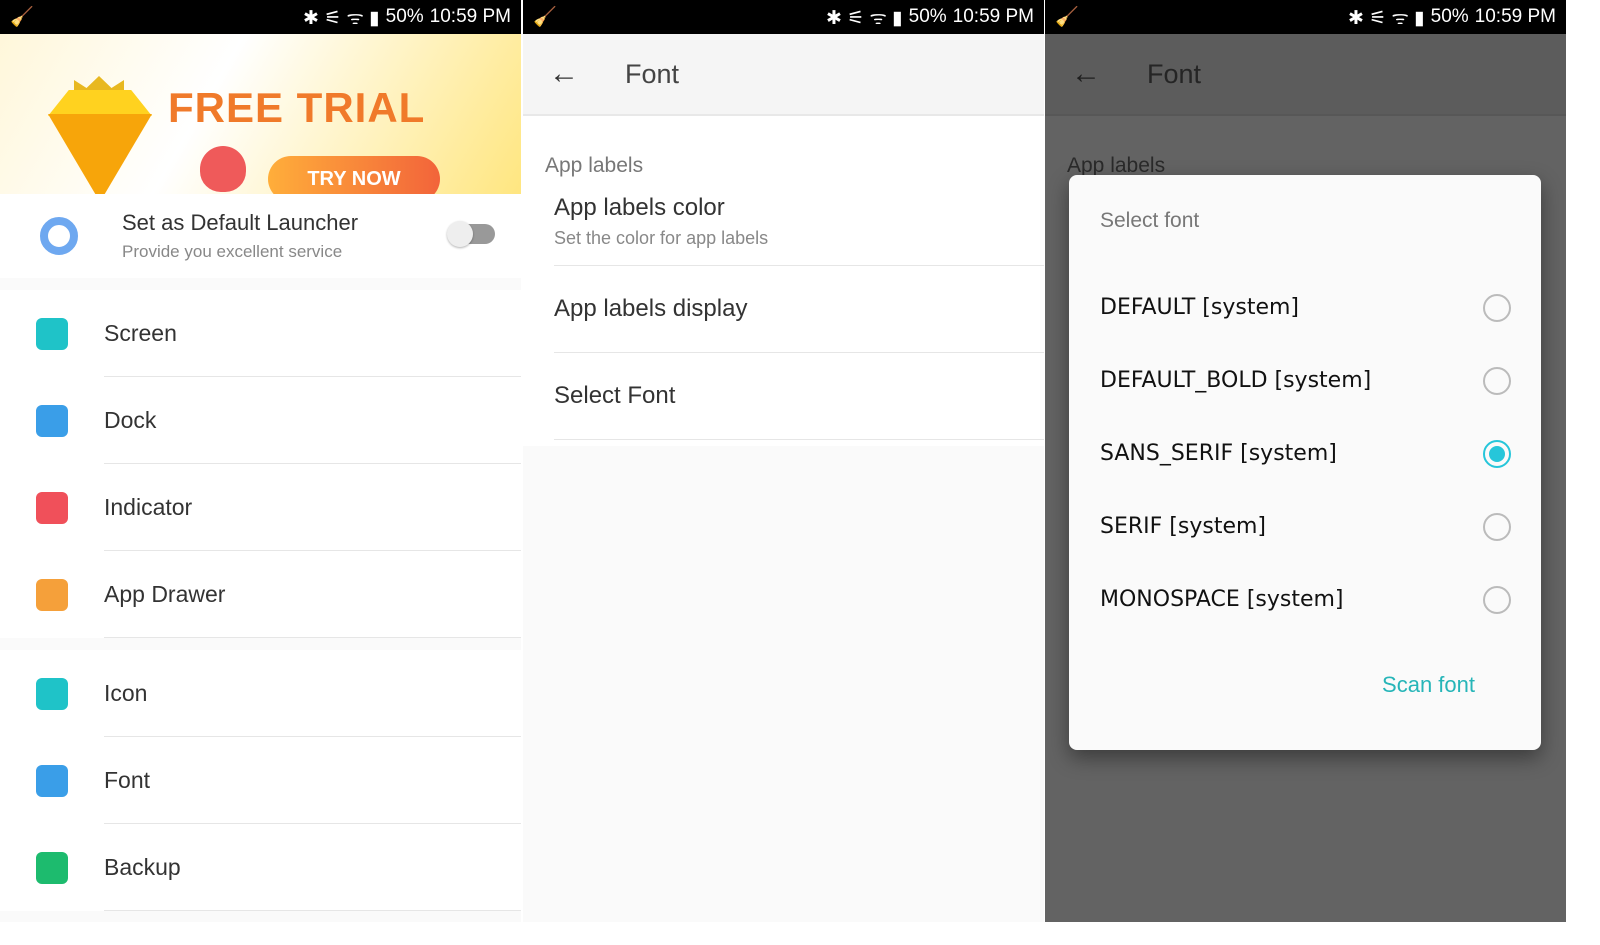 This screenshot has height=945, width=1600. I want to click on item-subtitle: Set the color for app labels, so click(661, 238).